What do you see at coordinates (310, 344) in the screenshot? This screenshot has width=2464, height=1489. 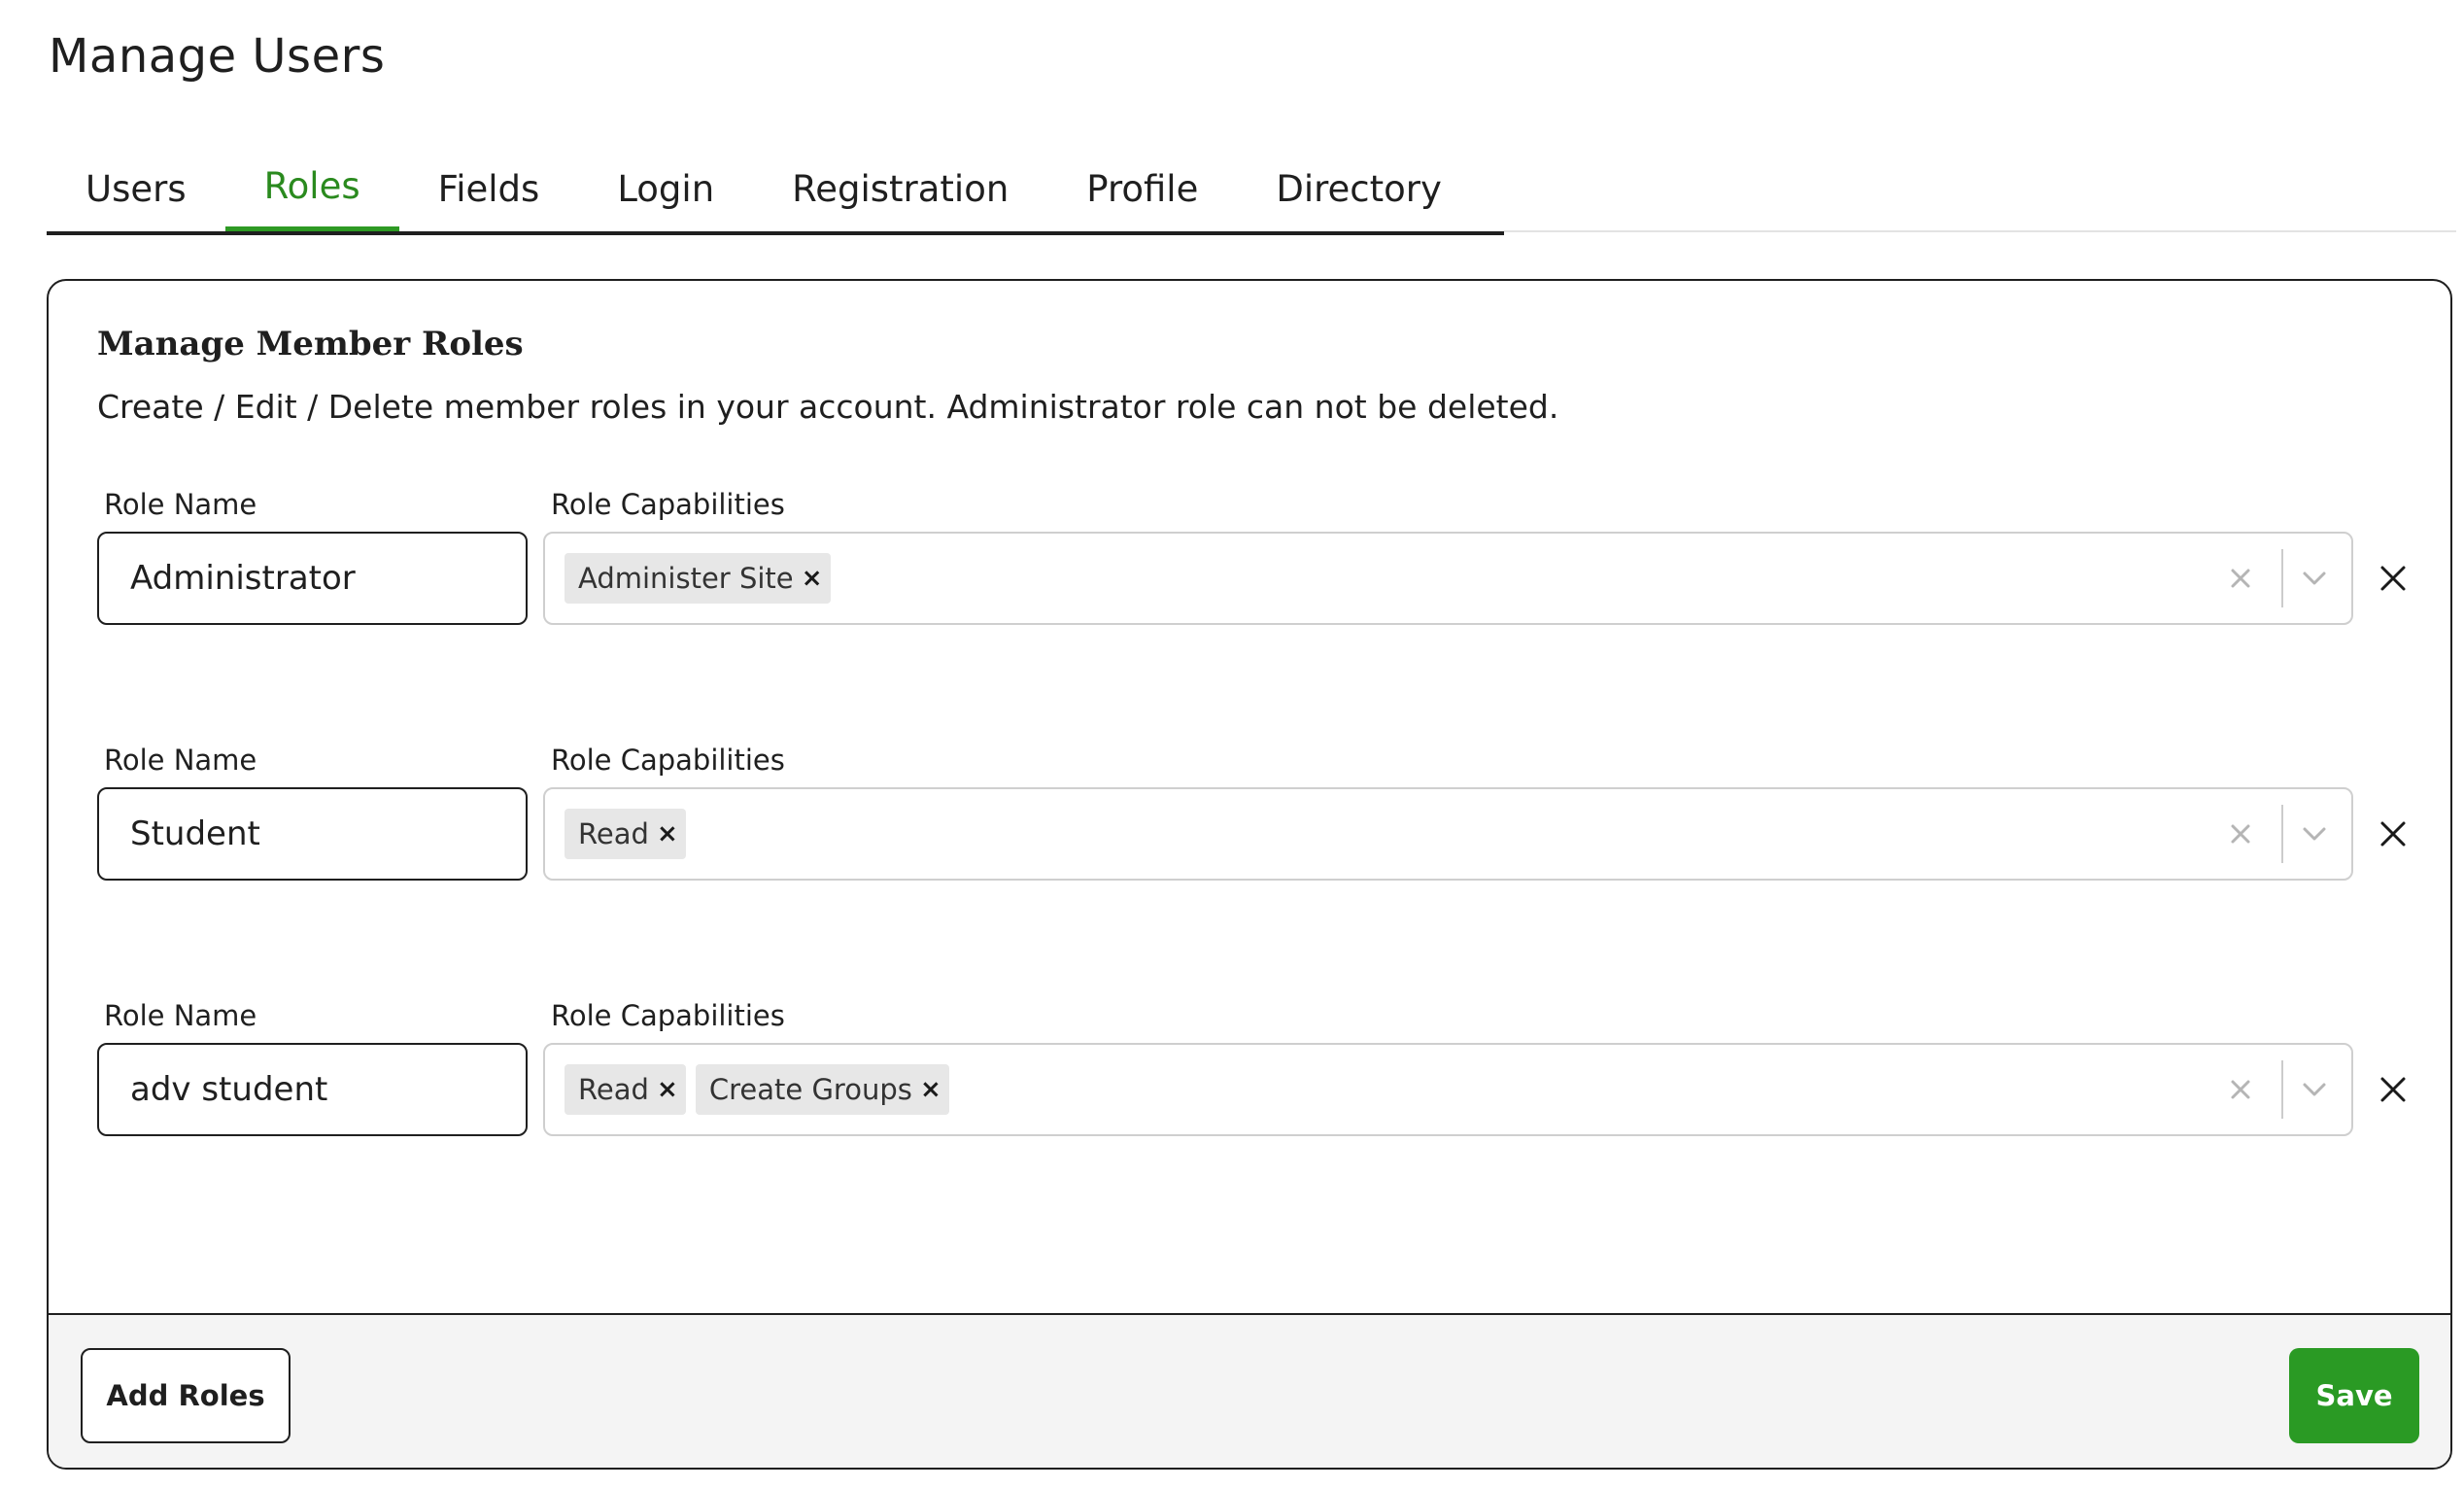 I see `card-title: Manage Member Roles` at bounding box center [310, 344].